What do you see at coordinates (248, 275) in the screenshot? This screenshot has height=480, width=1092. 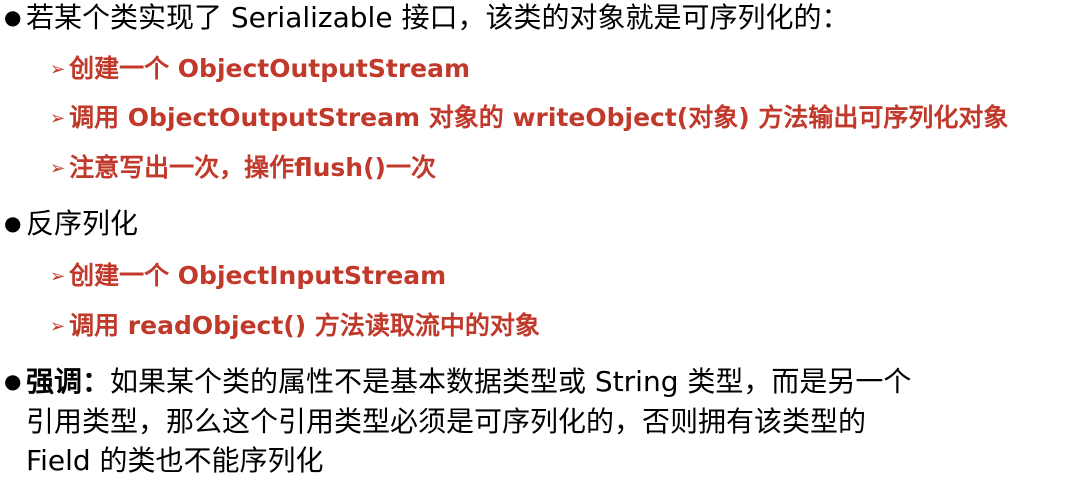 I see `step-deserialize-1: ➢ 创建一个 ObjectInputStream` at bounding box center [248, 275].